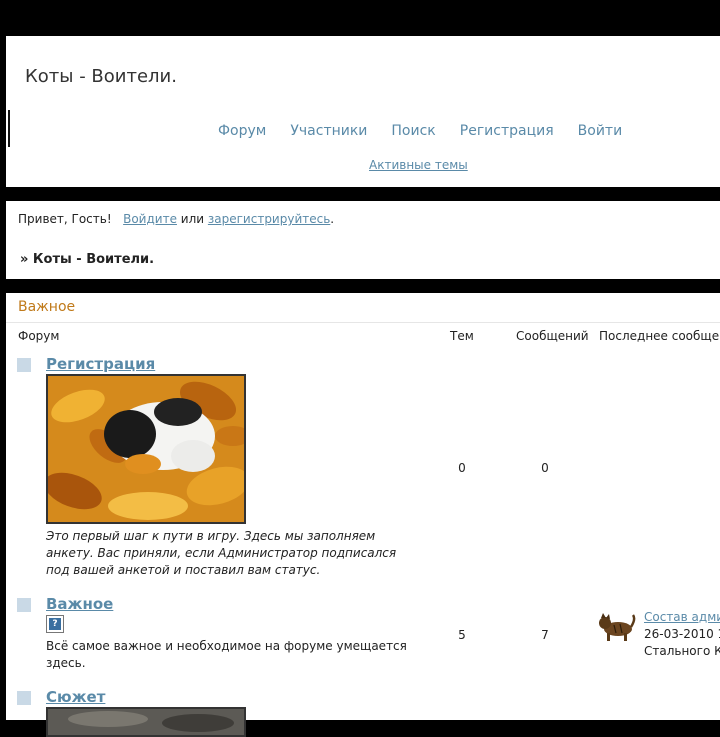  I want to click on last-post-avatar, so click(617, 628).